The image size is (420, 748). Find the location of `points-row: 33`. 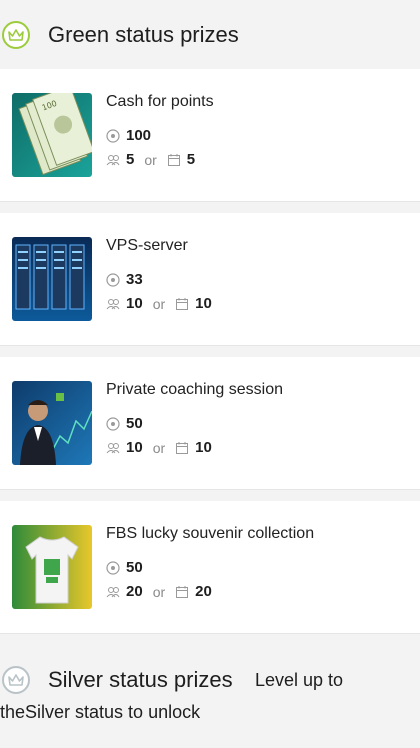

points-row: 33 is located at coordinates (124, 279).